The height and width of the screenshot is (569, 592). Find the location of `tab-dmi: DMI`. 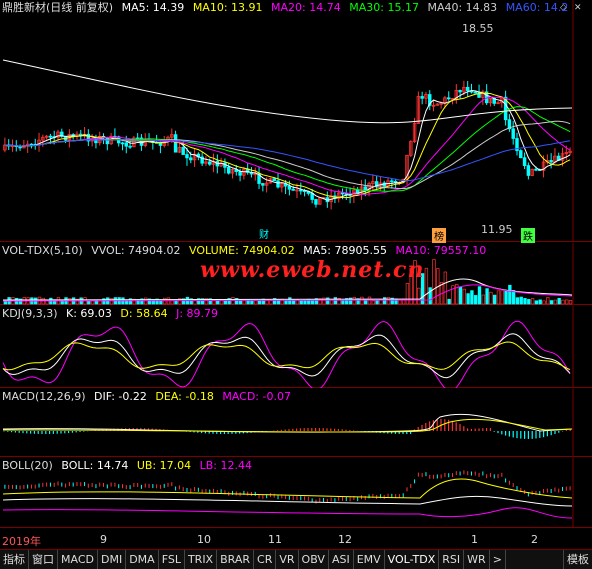

tab-dmi: DMI is located at coordinates (112, 559).